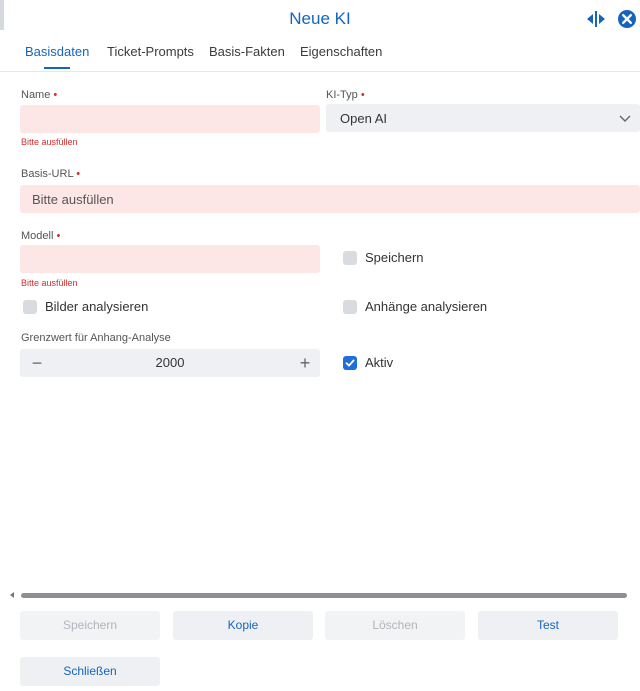 Image resolution: width=640 pixels, height=691 pixels. Describe the element at coordinates (596, 19) in the screenshot. I see `split-arrows-icon` at that location.